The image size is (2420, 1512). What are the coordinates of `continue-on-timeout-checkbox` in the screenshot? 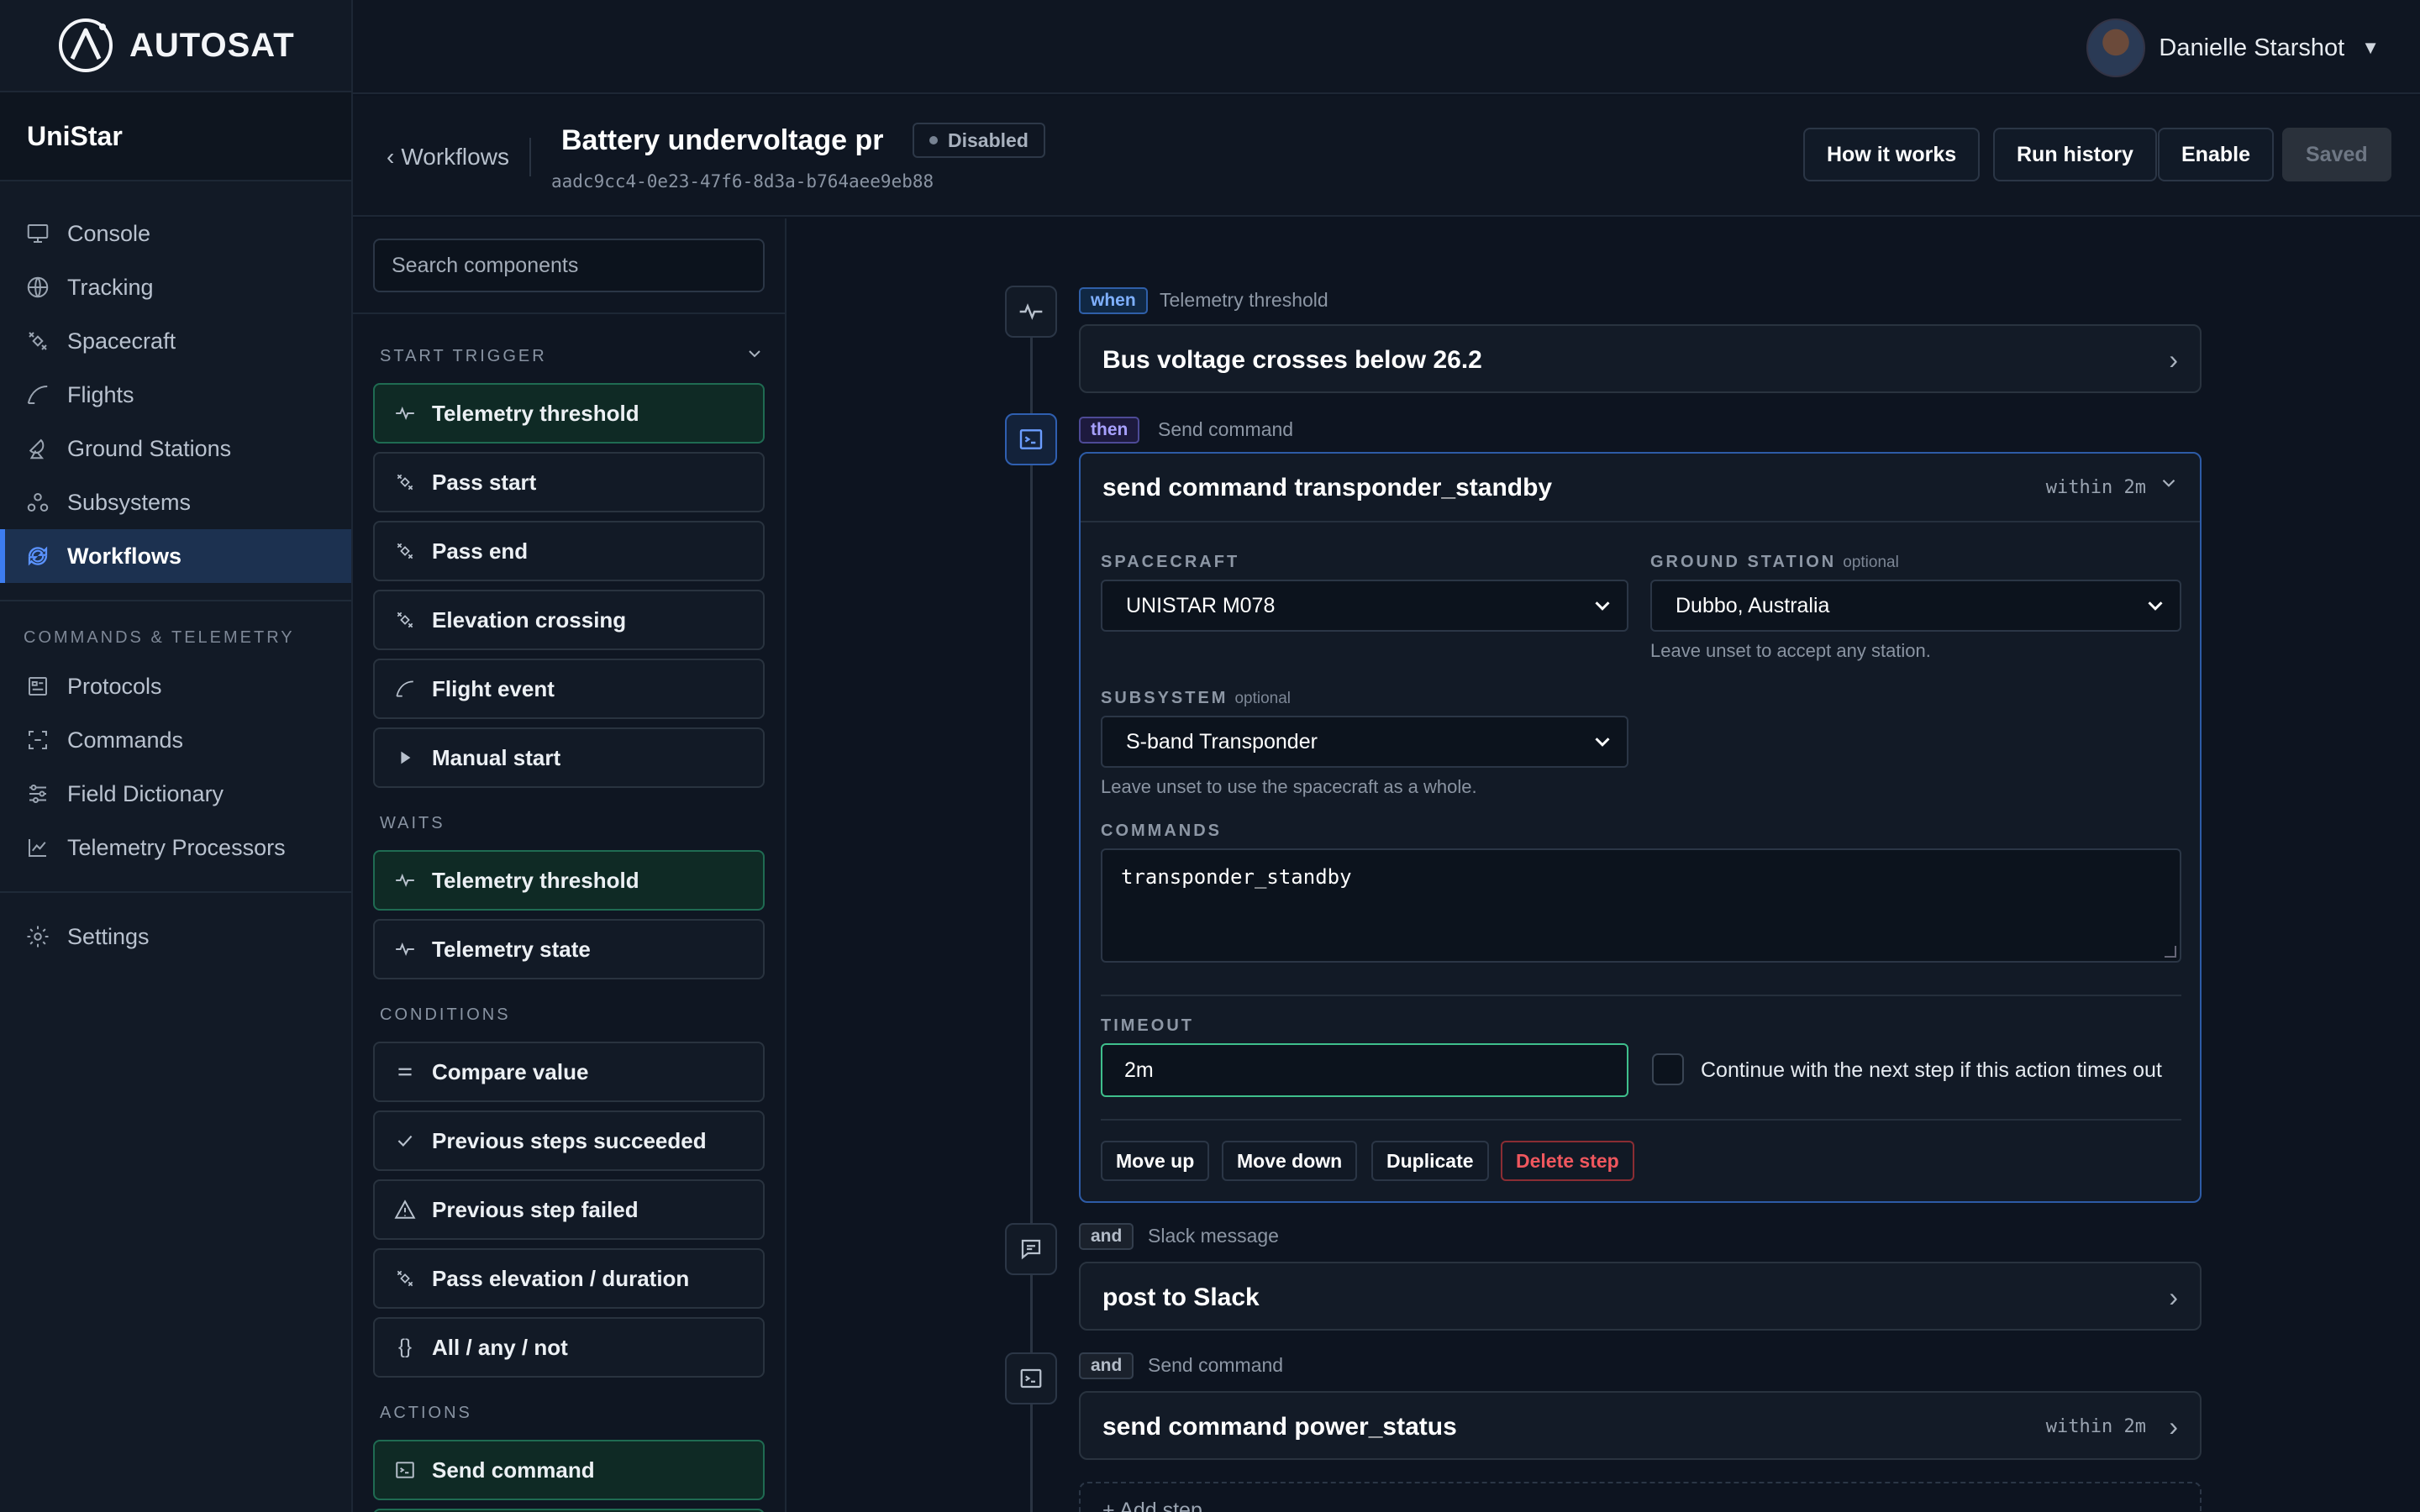 It's located at (1668, 1069).